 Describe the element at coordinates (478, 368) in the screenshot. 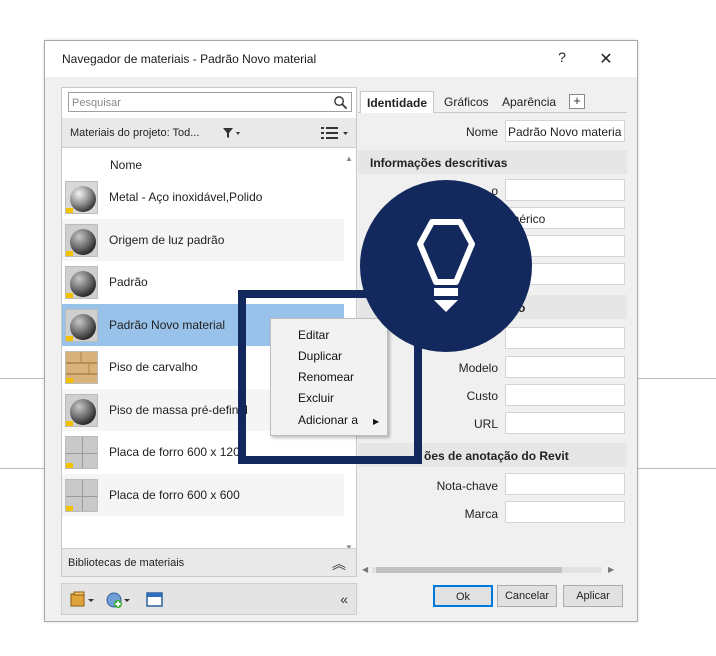

I see `model-label: Modelo` at that location.